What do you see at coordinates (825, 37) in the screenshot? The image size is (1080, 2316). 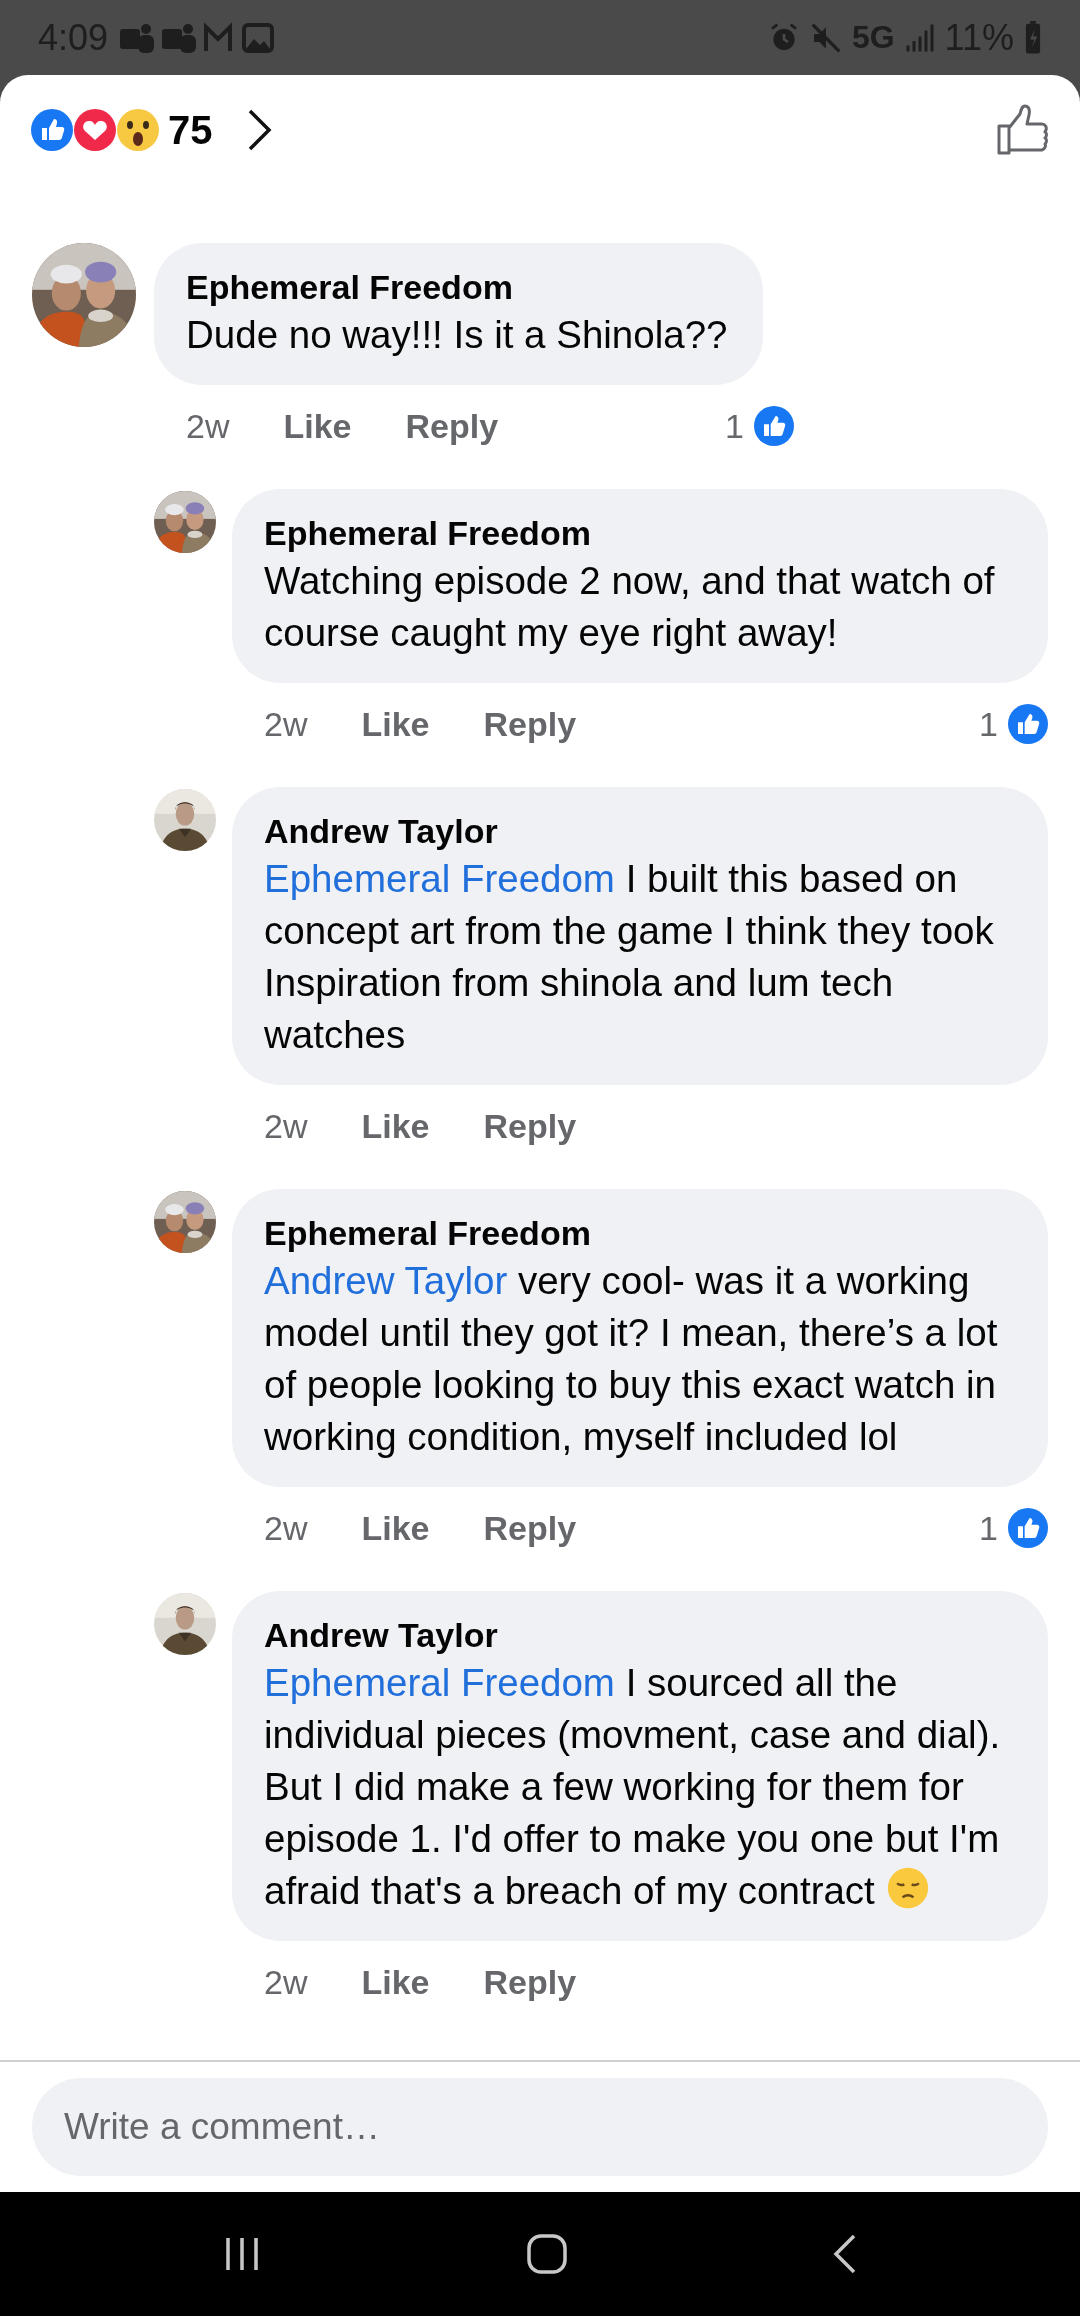 I see `mute-icon` at bounding box center [825, 37].